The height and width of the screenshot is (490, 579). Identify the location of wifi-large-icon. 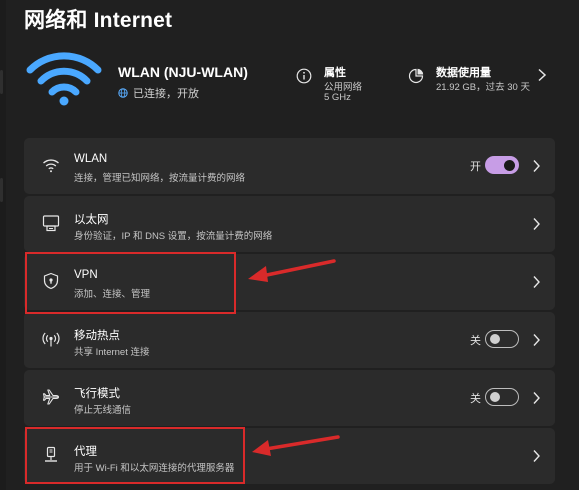
(64, 79).